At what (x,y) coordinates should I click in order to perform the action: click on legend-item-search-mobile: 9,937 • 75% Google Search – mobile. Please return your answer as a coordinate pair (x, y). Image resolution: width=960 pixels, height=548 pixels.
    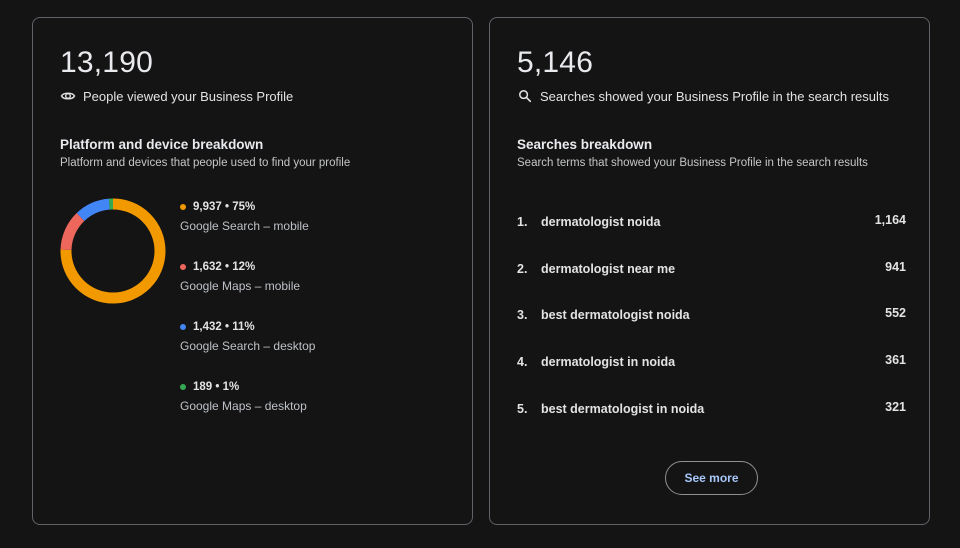
    Looking at the image, I should click on (247, 230).